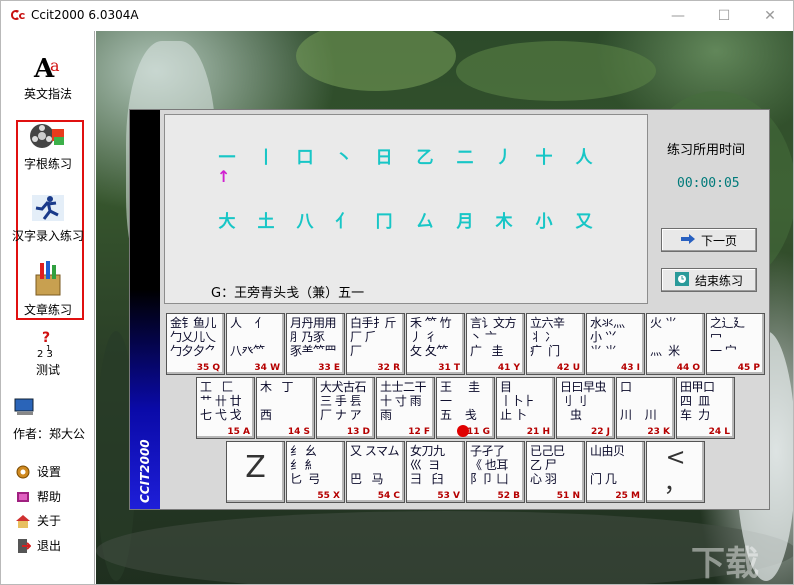  What do you see at coordinates (375, 344) in the screenshot?
I see `key-r: 白手扌斤 厂 ⺁ 厂 32 R` at bounding box center [375, 344].